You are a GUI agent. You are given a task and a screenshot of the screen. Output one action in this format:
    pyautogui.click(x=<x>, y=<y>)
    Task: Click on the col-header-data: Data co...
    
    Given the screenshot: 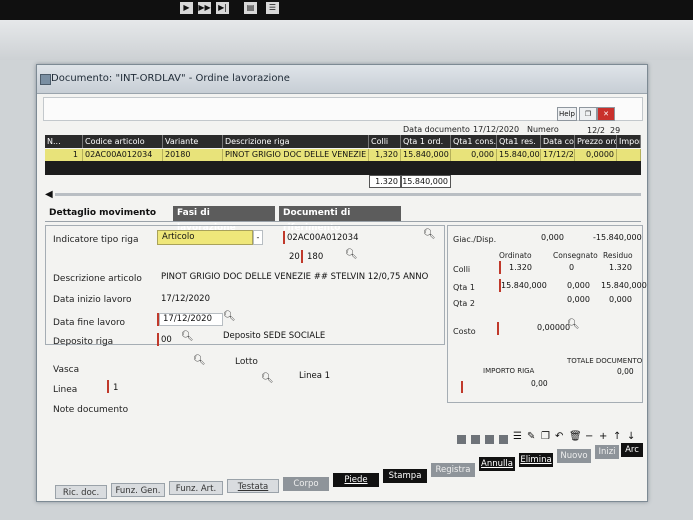 What is the action you would take?
    pyautogui.click(x=558, y=141)
    